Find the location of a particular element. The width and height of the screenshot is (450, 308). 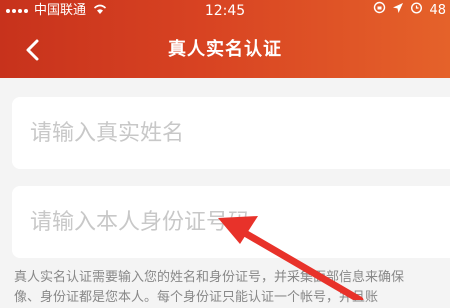

location-icon is located at coordinates (398, 11).